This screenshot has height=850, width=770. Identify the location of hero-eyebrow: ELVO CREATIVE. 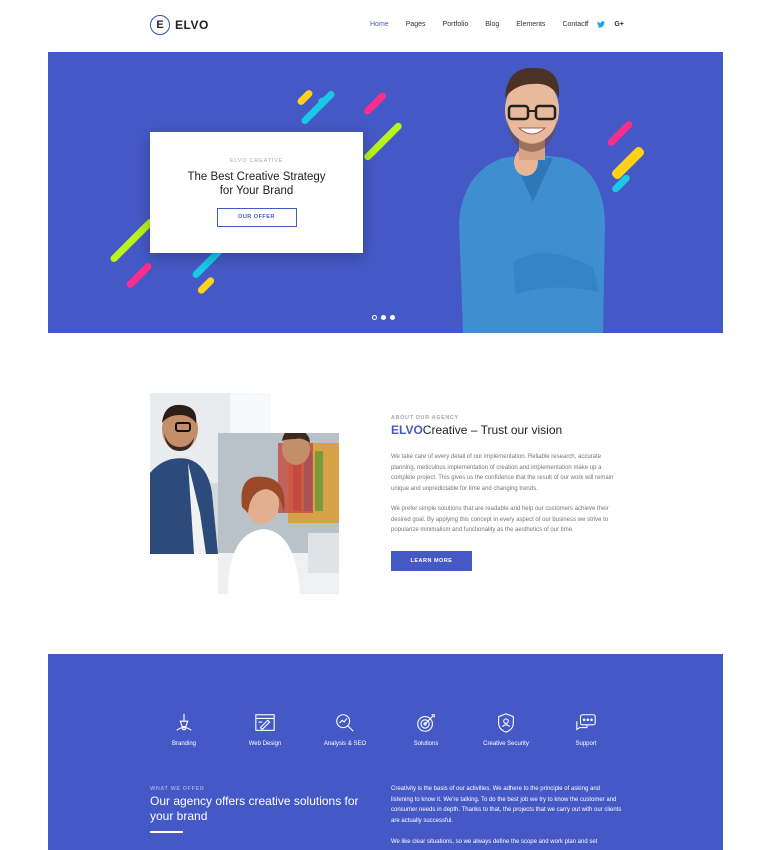
(256, 161).